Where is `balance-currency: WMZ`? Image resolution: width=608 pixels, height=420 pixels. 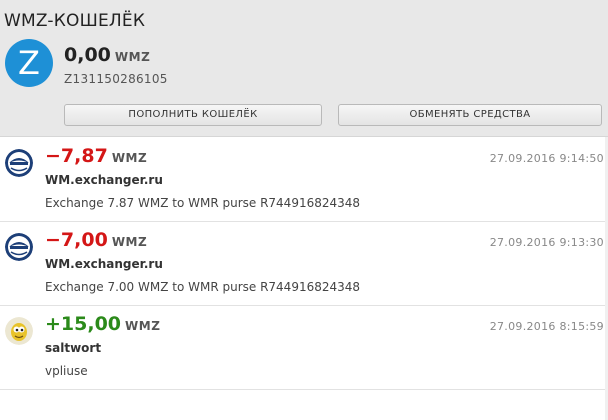 balance-currency: WMZ is located at coordinates (132, 57).